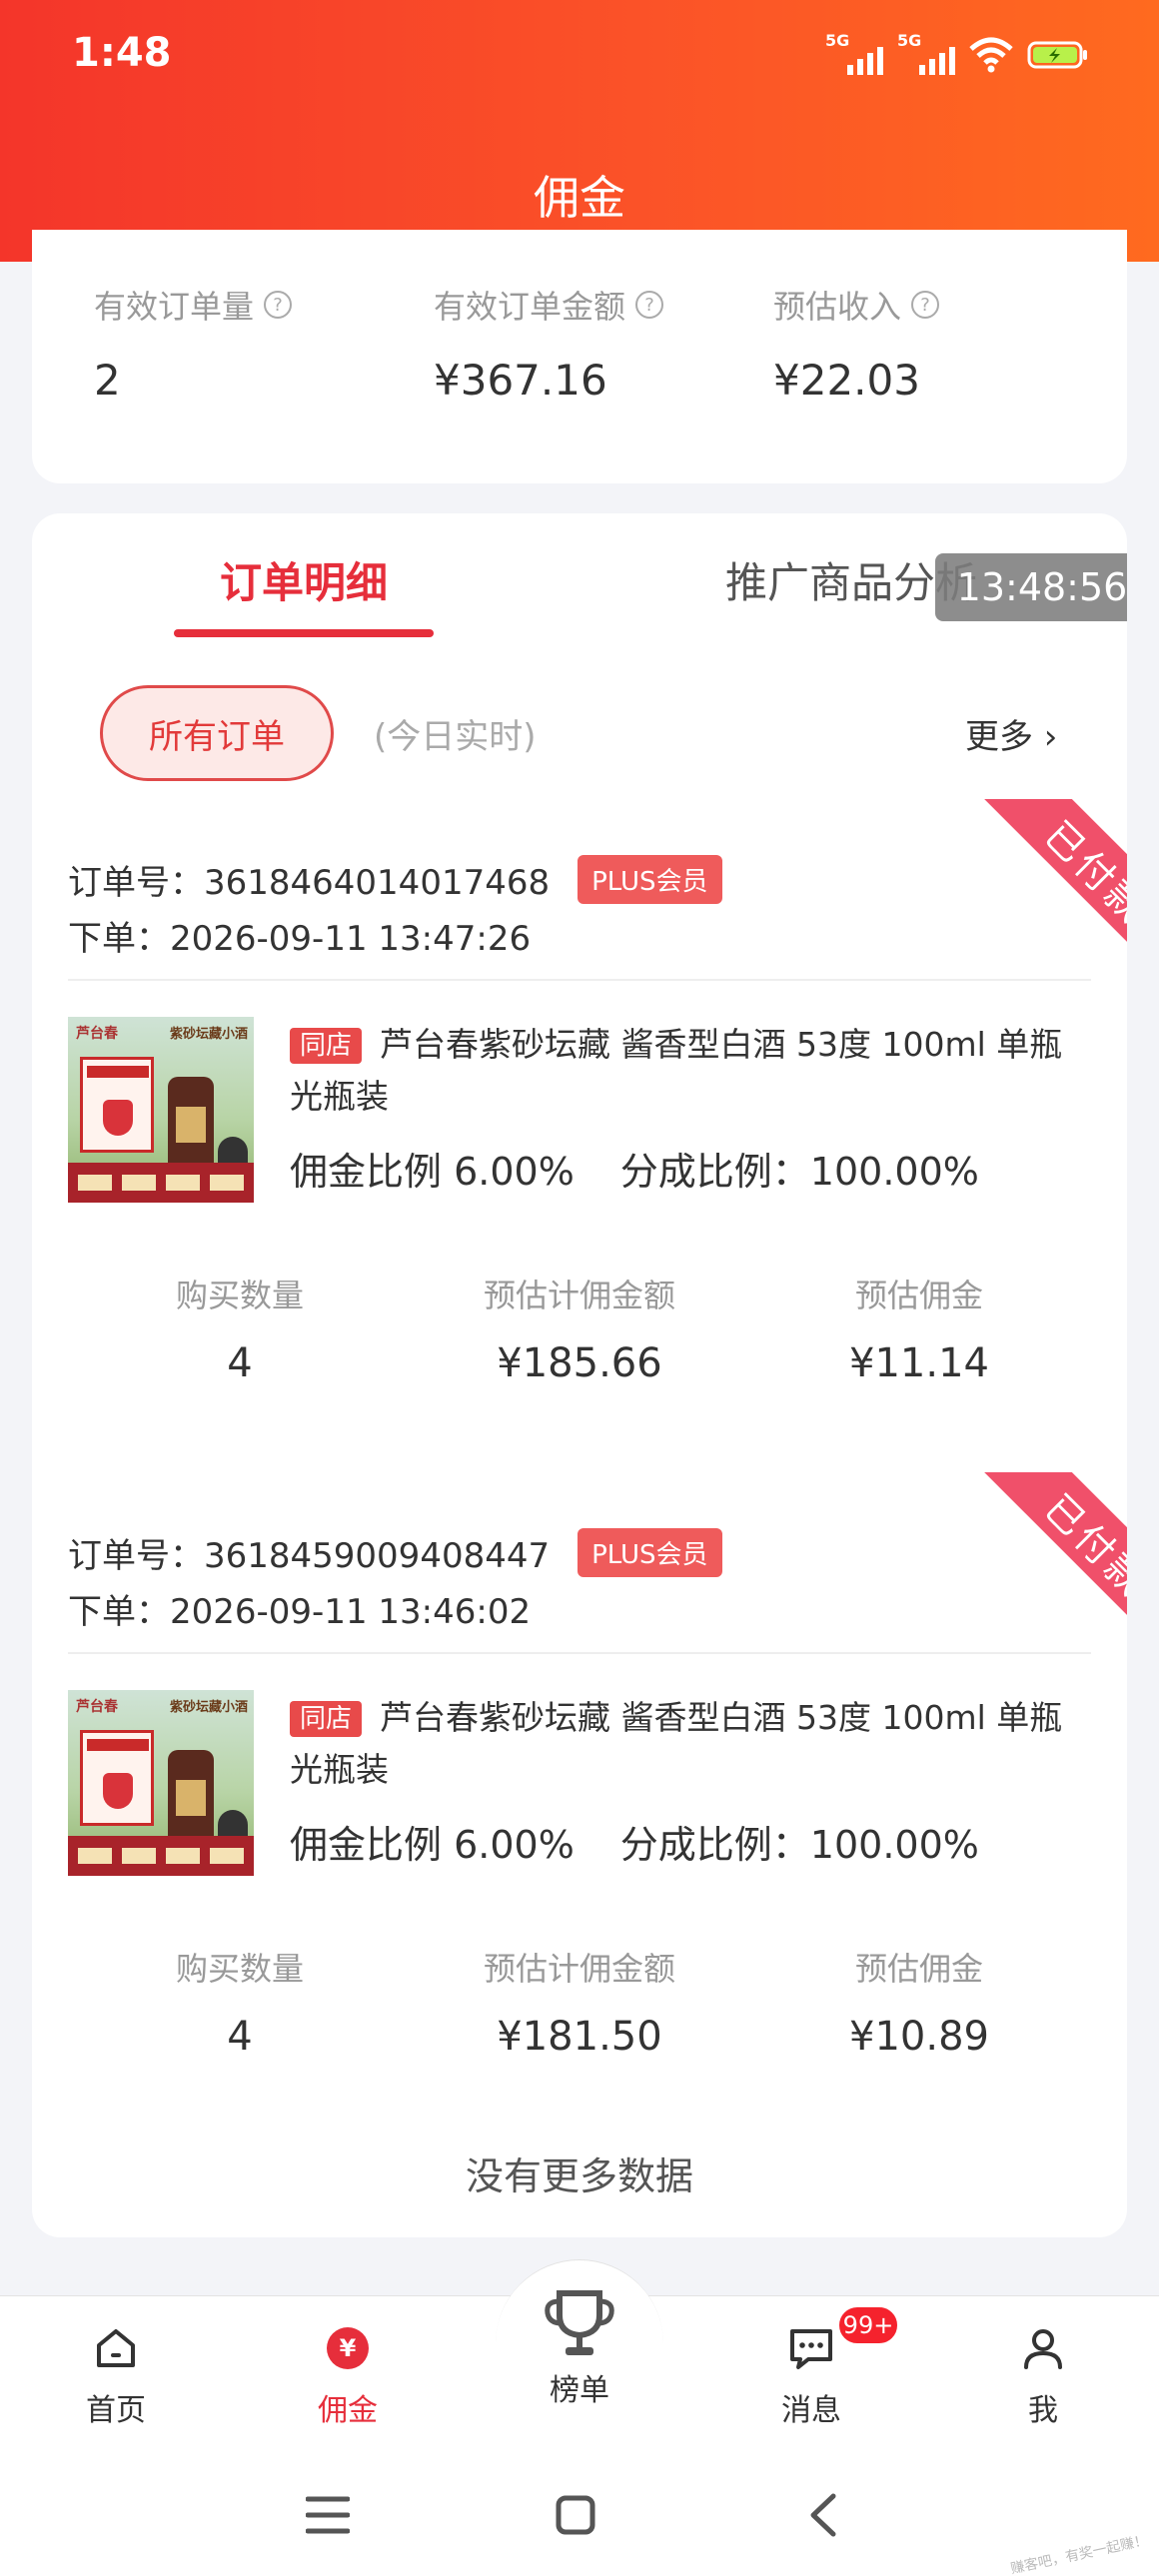 This screenshot has height=2576, width=1159. What do you see at coordinates (838, 307) in the screenshot?
I see `stat-label: 预估收入` at bounding box center [838, 307].